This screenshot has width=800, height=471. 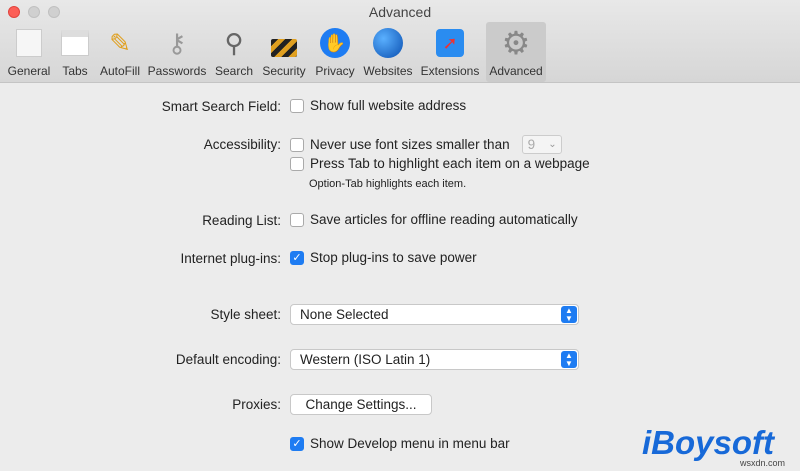 What do you see at coordinates (230, 258) in the screenshot?
I see `plugins-label: Internet plug-ins:` at bounding box center [230, 258].